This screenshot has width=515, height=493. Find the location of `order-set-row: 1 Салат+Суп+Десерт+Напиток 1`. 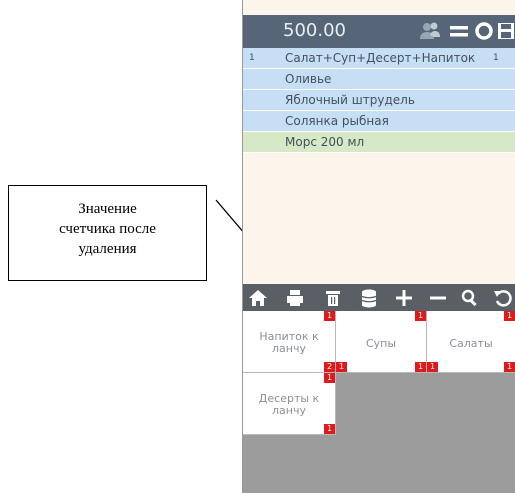

order-set-row: 1 Салат+Суп+Десерт+Напиток 1 is located at coordinates (379, 58).